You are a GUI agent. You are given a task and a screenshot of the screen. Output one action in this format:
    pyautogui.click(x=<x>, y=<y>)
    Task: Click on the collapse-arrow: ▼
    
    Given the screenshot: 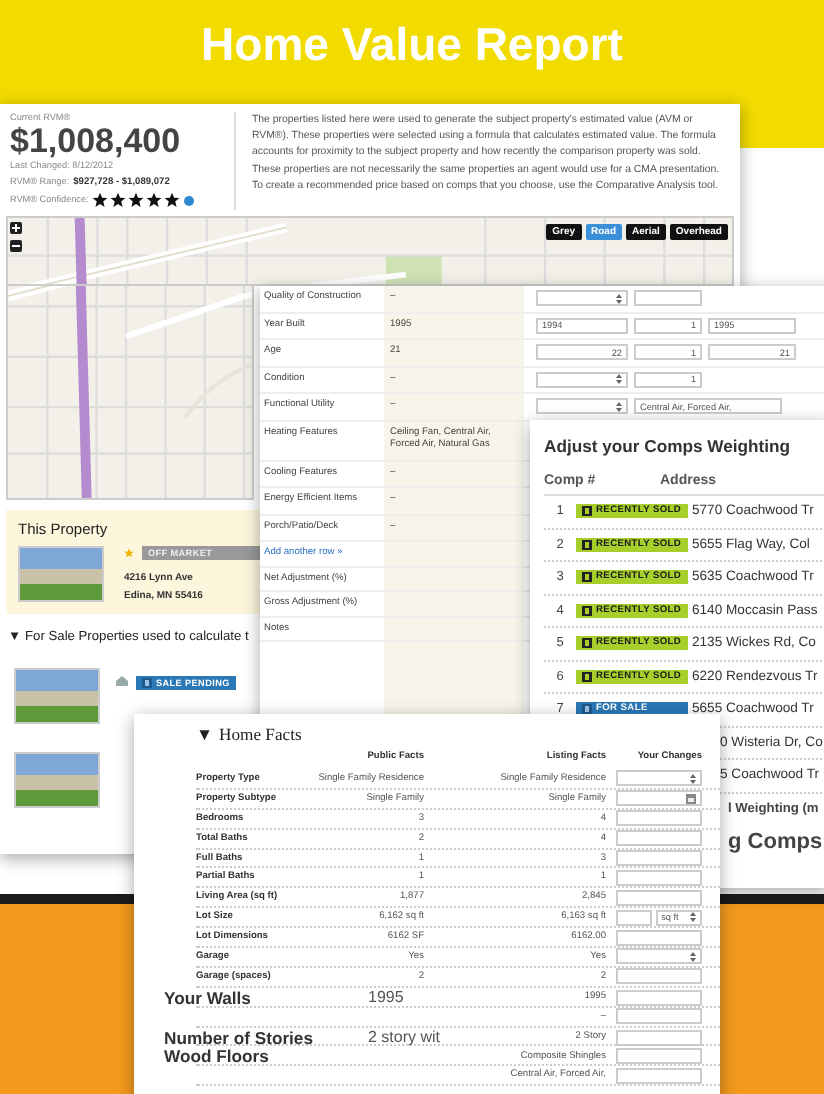 What is the action you would take?
    pyautogui.click(x=205, y=734)
    